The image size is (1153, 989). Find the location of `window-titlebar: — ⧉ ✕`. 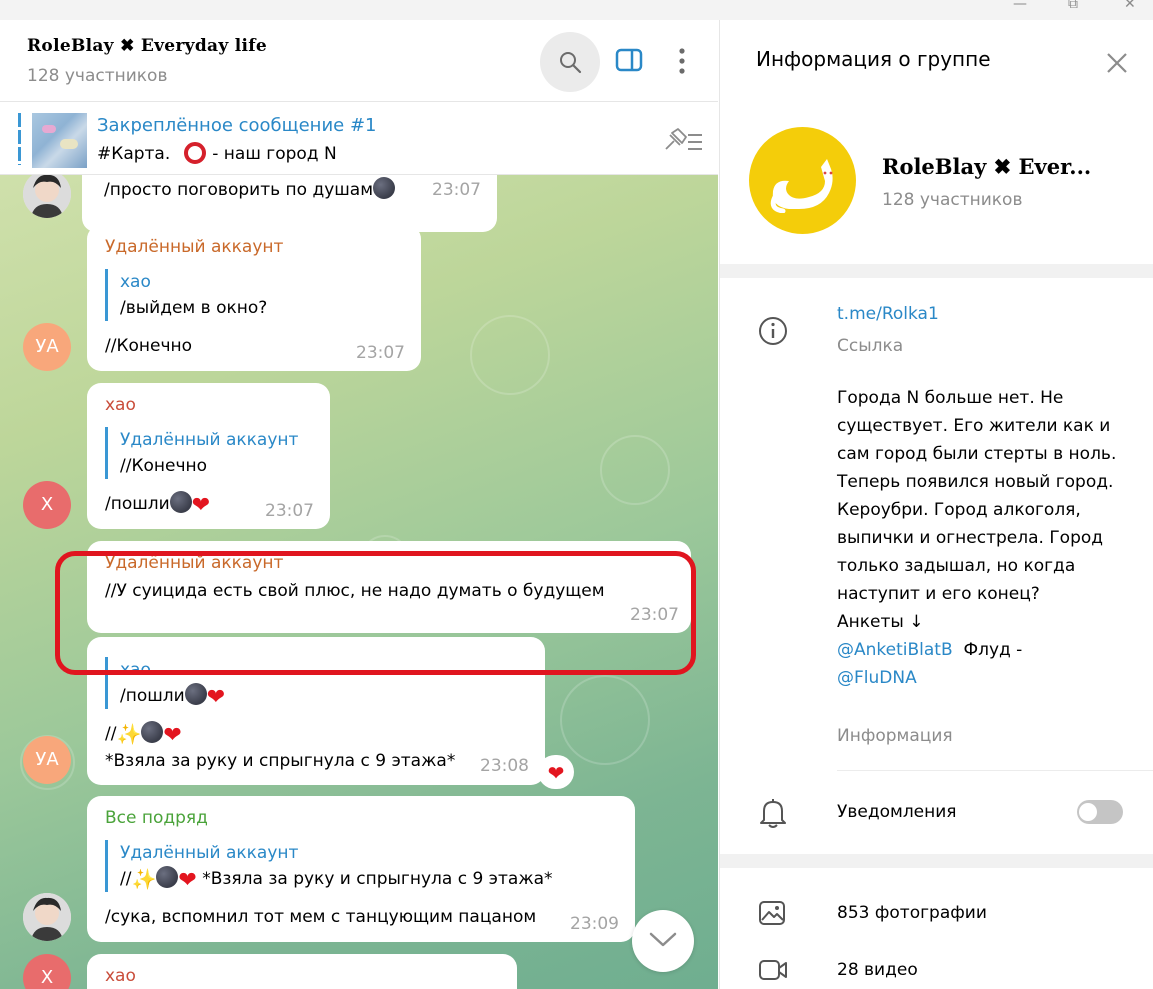

window-titlebar: — ⧉ ✕ is located at coordinates (576, 10).